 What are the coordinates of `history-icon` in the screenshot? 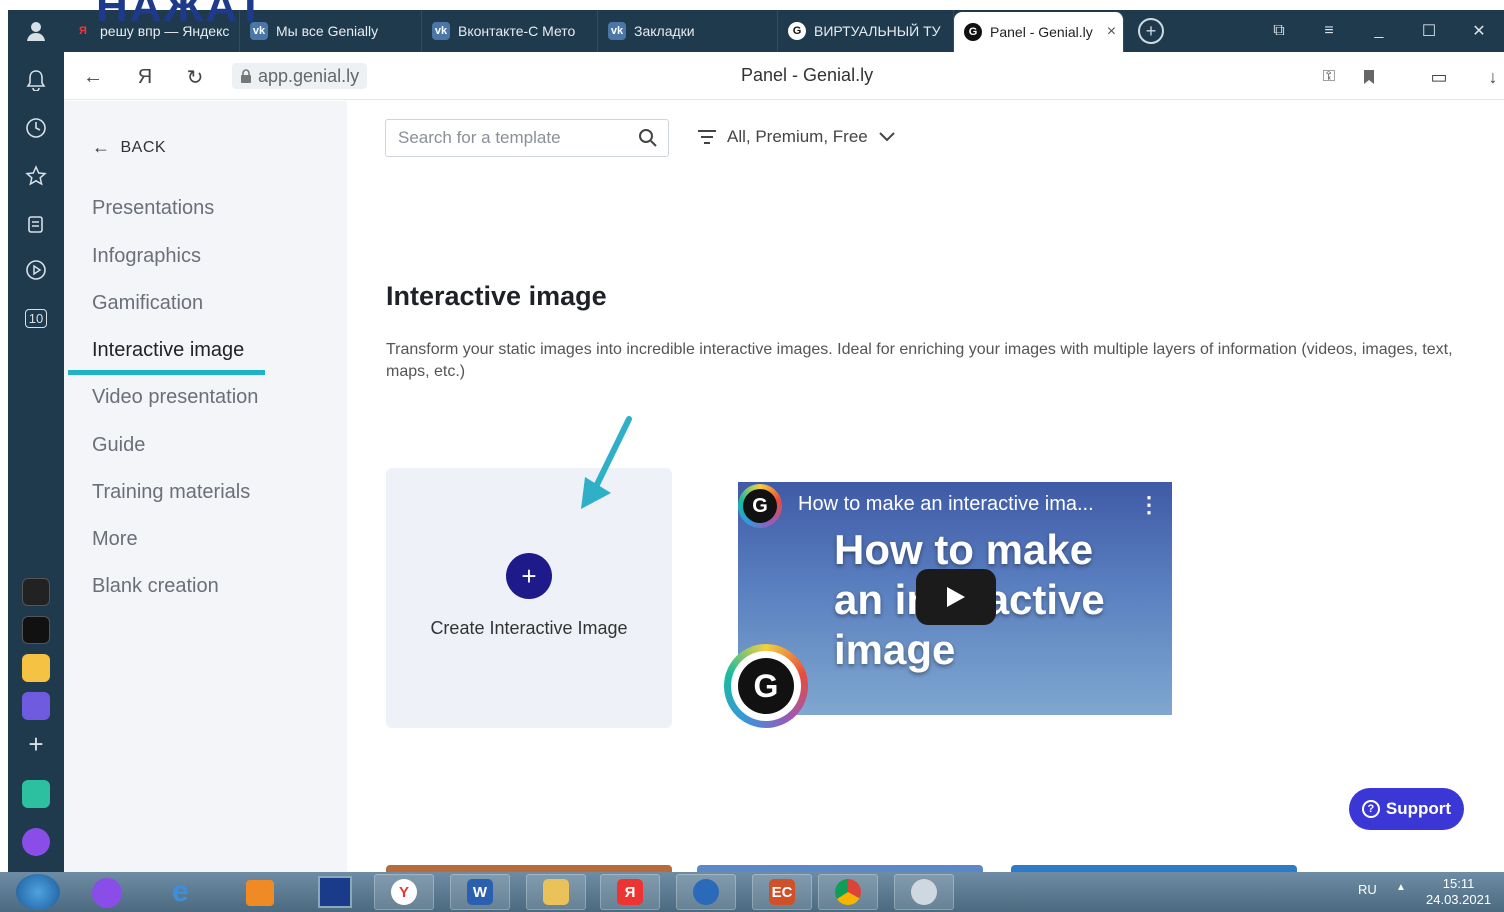 It's located at (36, 128).